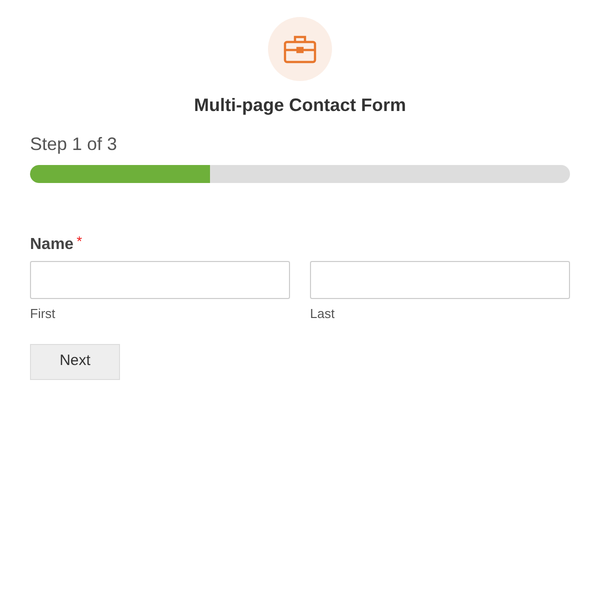 The height and width of the screenshot is (600, 600). What do you see at coordinates (52, 245) in the screenshot?
I see `field-label: Name` at bounding box center [52, 245].